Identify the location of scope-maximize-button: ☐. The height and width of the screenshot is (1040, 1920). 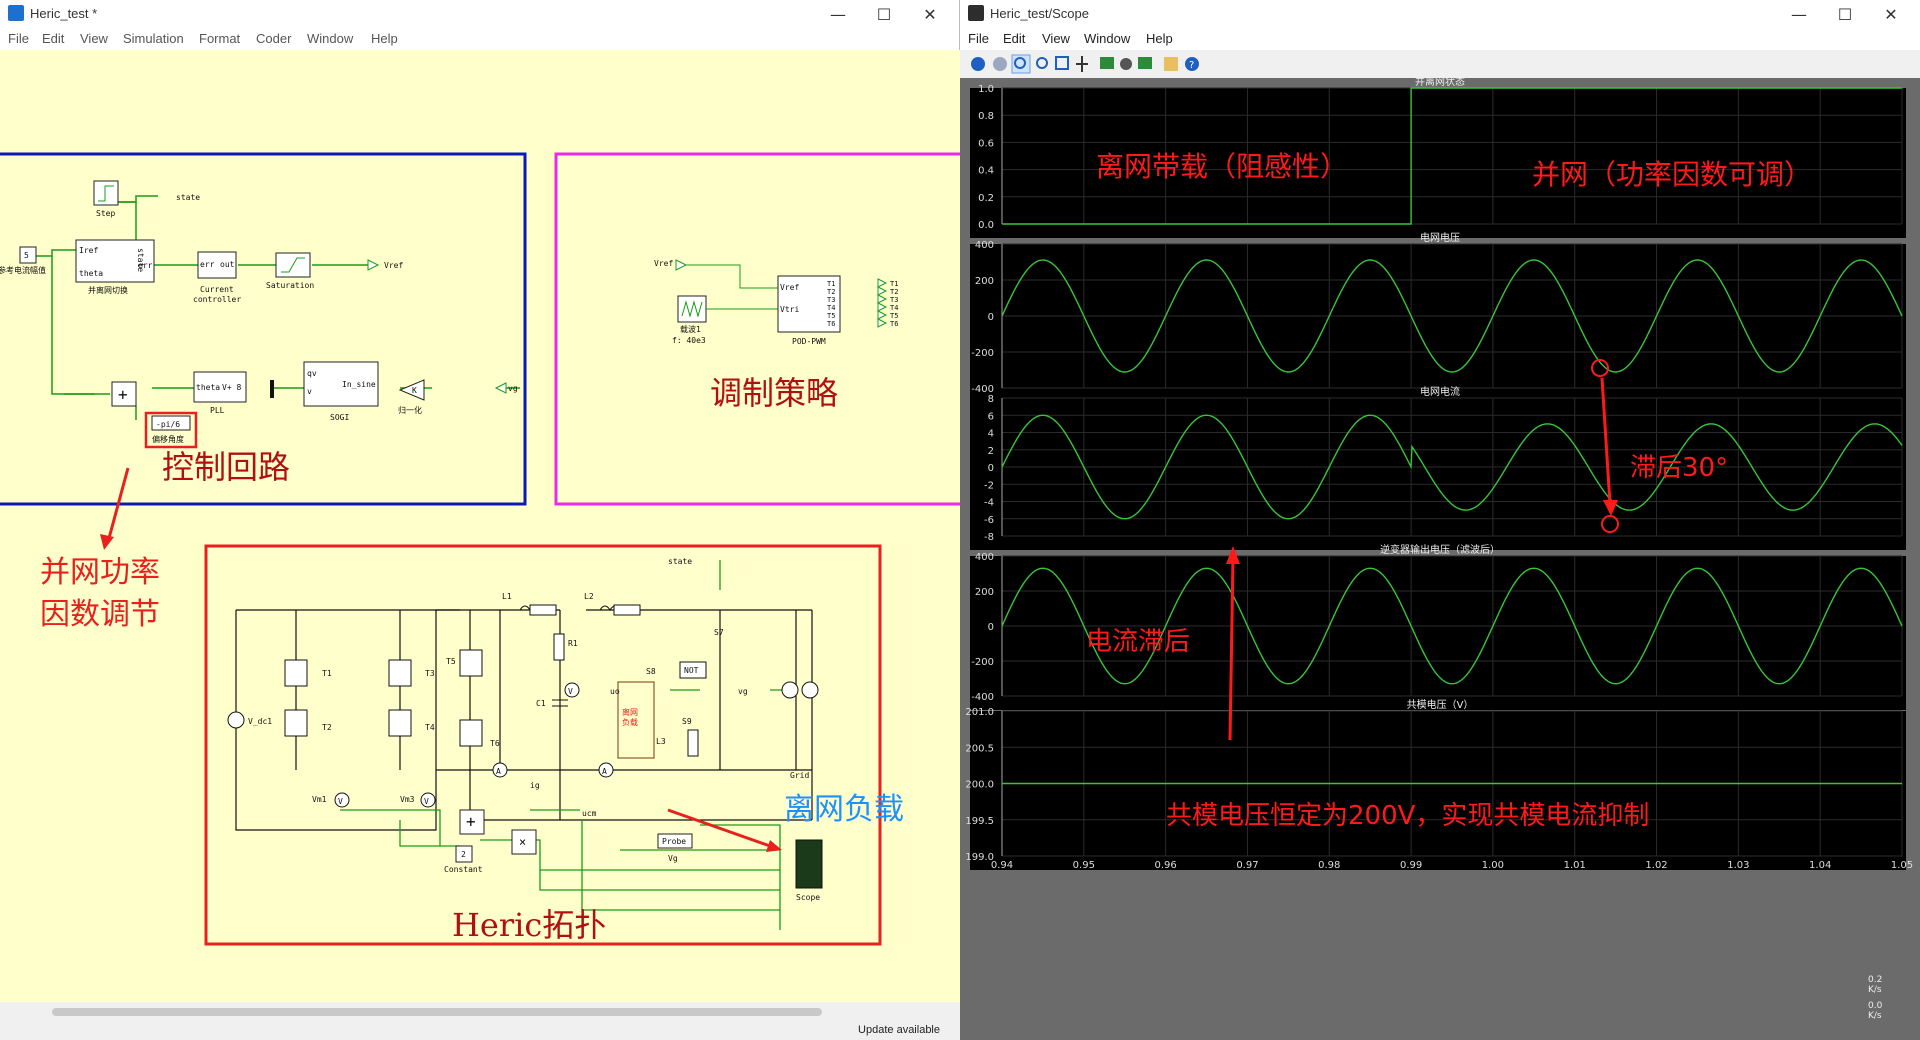
(1845, 14).